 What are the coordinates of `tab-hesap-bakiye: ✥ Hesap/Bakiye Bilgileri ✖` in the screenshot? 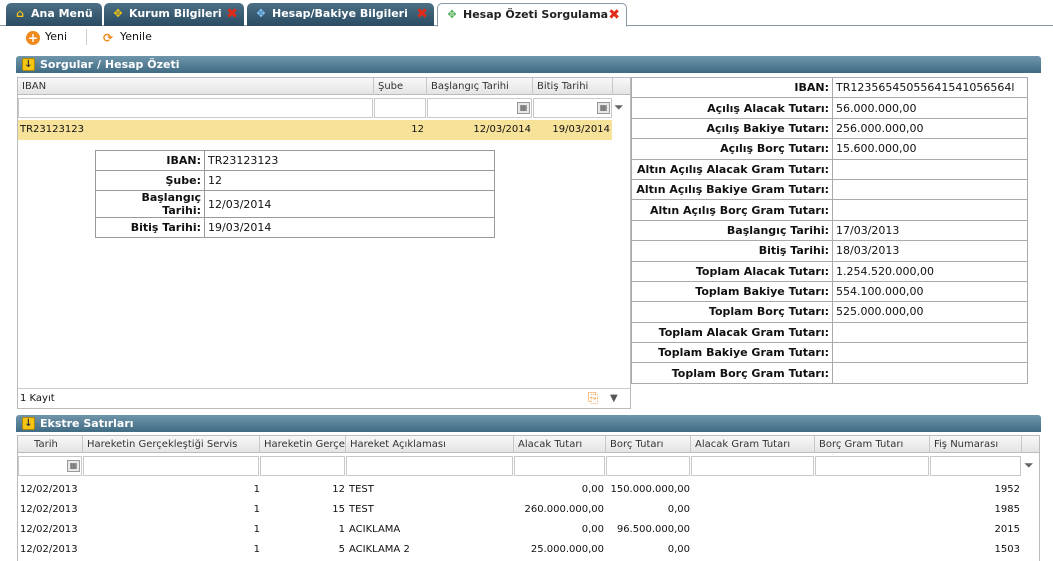 It's located at (340, 14).